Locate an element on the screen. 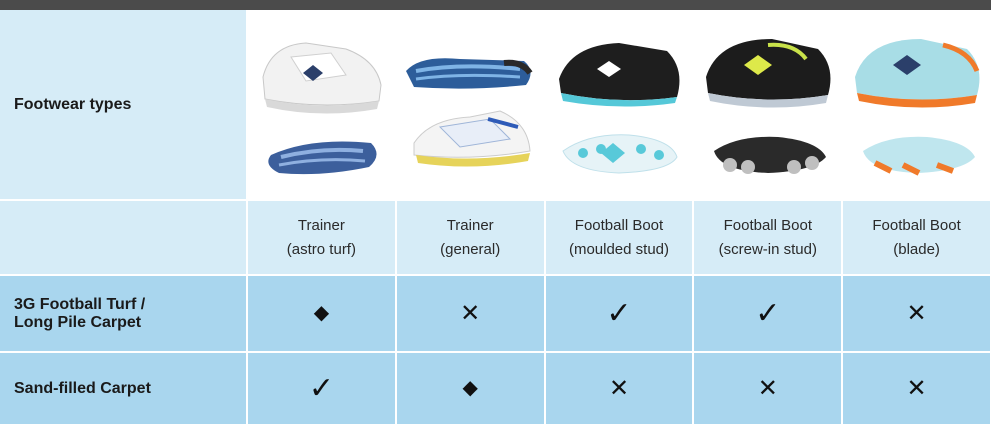 The height and width of the screenshot is (426, 991). football-boot-moulded-stud-image is located at coordinates (619, 105).